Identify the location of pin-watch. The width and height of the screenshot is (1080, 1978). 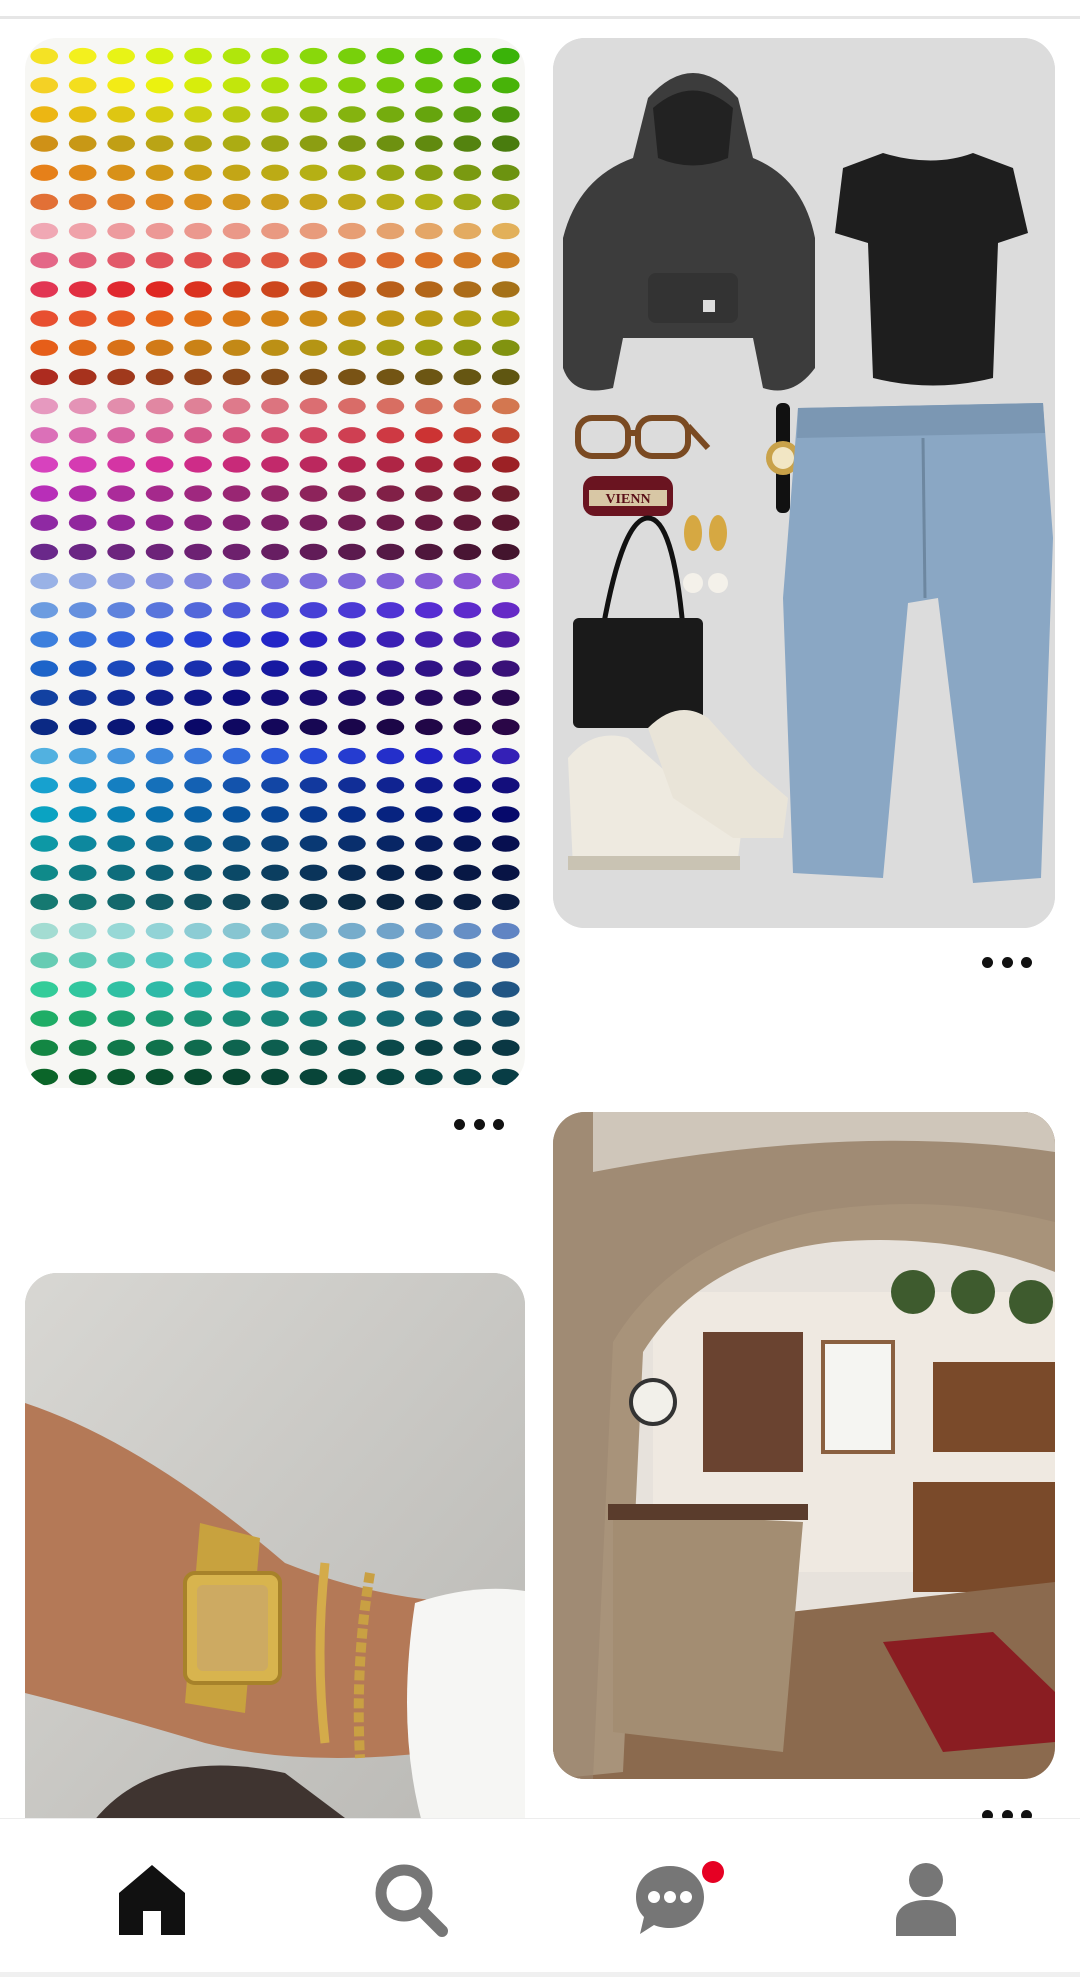
(275, 1553).